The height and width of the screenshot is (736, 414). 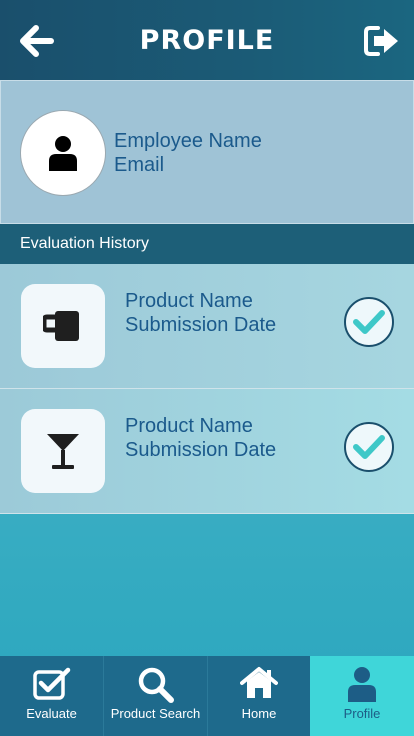 What do you see at coordinates (156, 685) in the screenshot?
I see `search-icon` at bounding box center [156, 685].